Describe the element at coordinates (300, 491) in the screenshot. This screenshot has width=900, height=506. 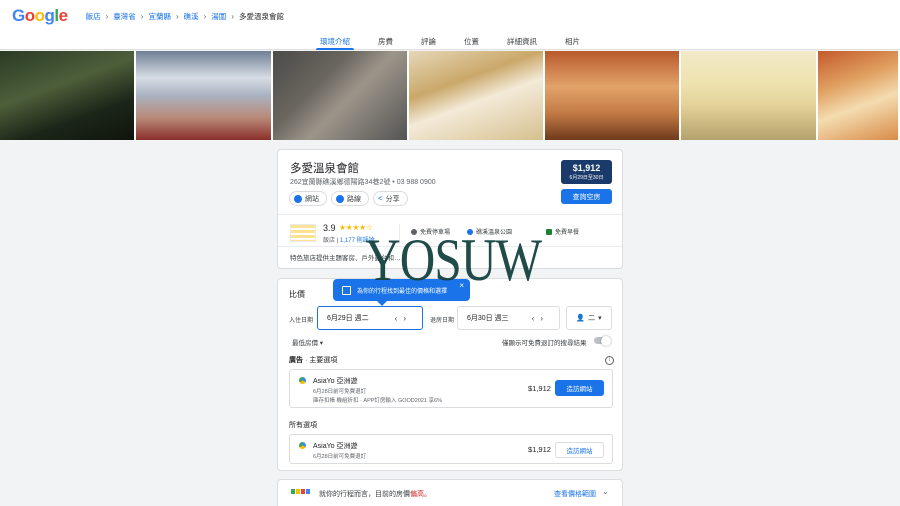
I see `price-level-icon` at that location.